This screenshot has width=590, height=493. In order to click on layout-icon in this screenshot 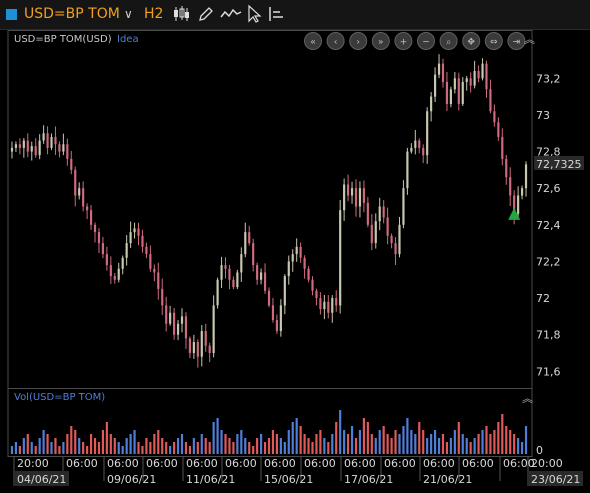, I will do `click(276, 14)`.